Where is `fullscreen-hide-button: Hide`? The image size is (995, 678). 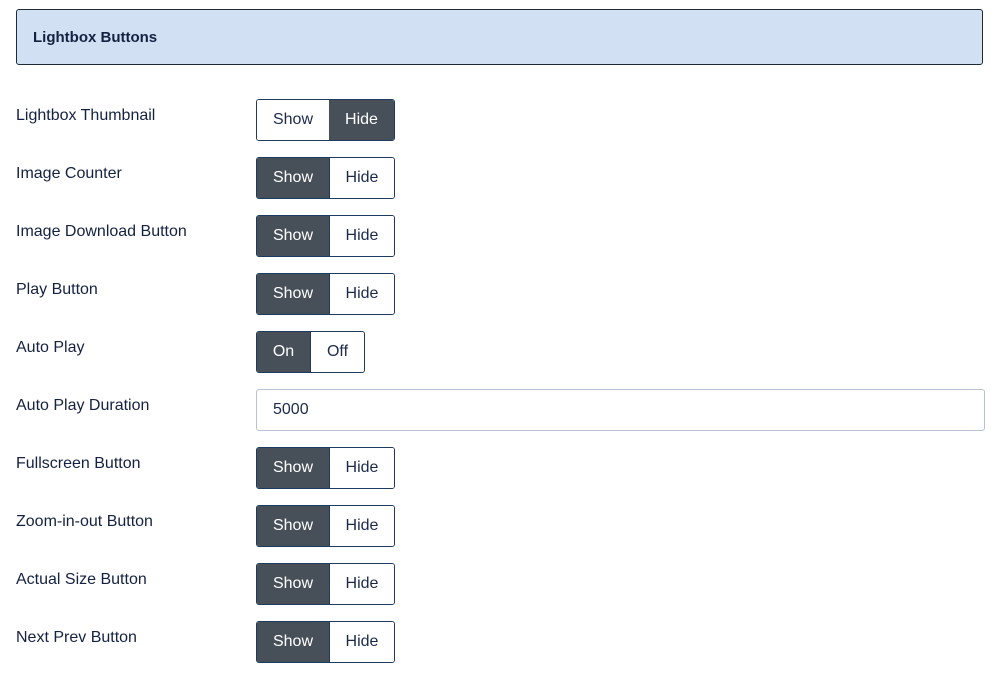 fullscreen-hide-button: Hide is located at coordinates (361, 468).